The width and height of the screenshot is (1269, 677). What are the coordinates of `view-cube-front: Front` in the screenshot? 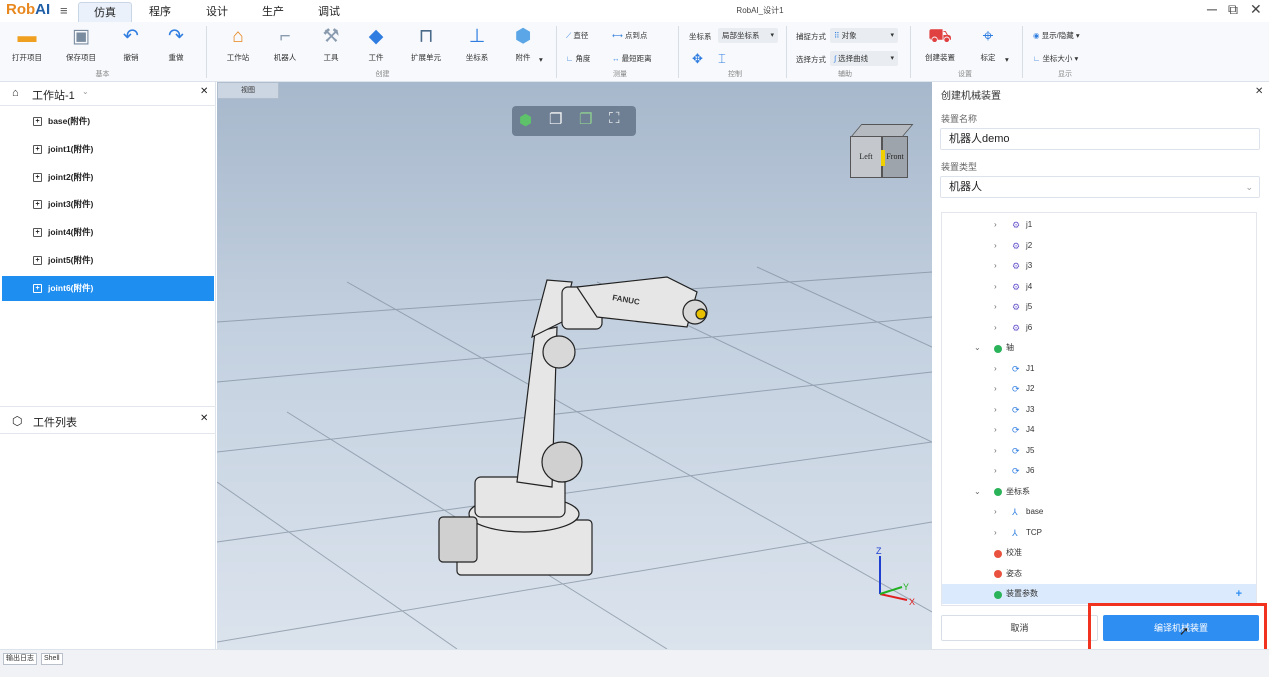 It's located at (895, 157).